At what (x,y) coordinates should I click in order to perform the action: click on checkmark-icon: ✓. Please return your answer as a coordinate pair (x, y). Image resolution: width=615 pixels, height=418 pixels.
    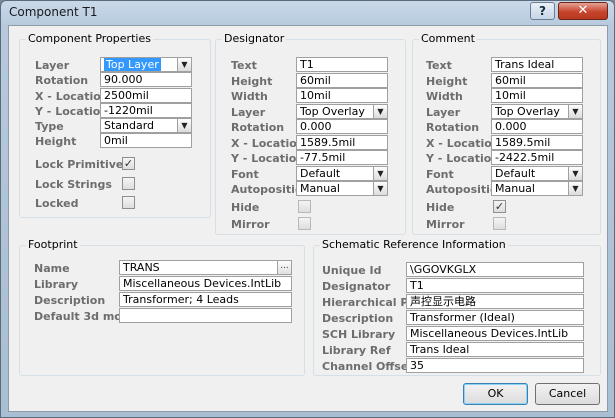
    Looking at the image, I should click on (128, 163).